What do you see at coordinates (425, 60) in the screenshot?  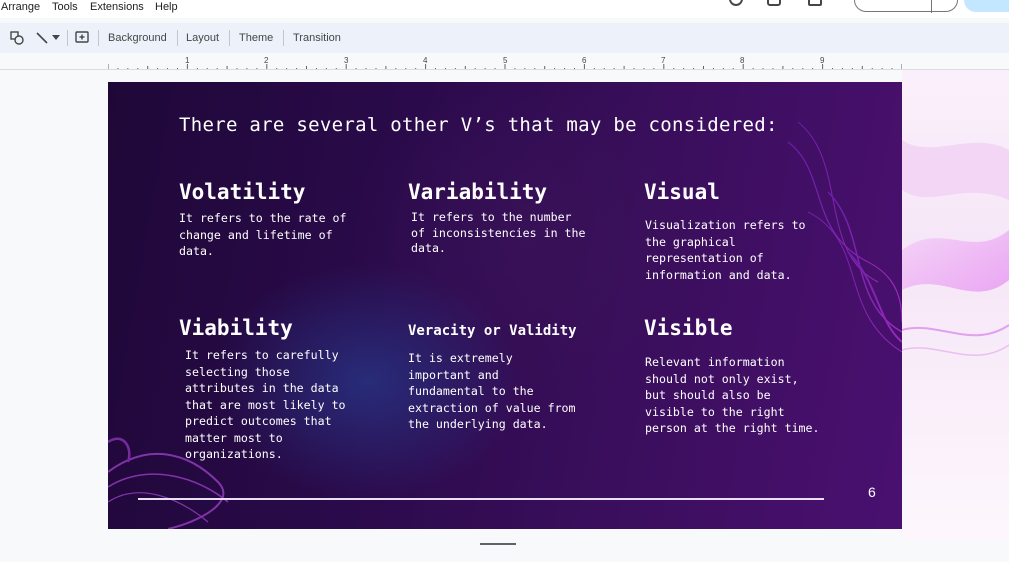 I see `ruler-number: 4` at bounding box center [425, 60].